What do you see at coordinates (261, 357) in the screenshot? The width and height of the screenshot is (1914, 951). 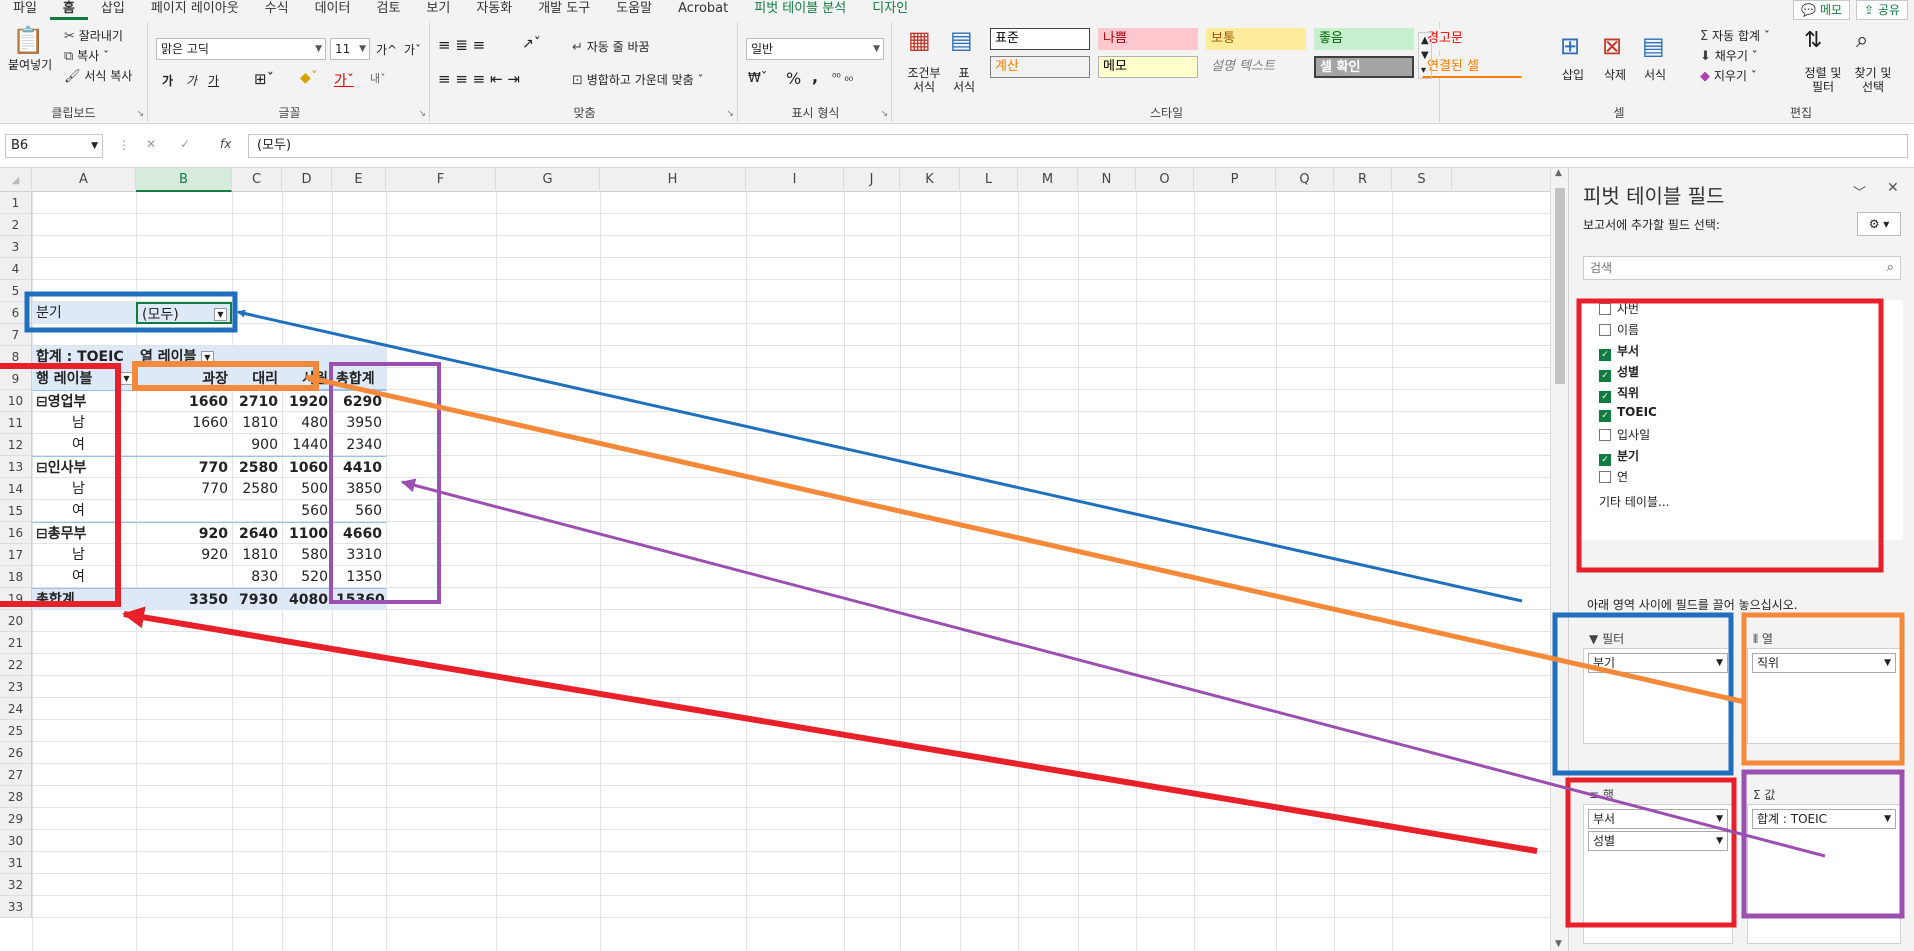 I see `column-labels-header: 열 레이블 ▼` at bounding box center [261, 357].